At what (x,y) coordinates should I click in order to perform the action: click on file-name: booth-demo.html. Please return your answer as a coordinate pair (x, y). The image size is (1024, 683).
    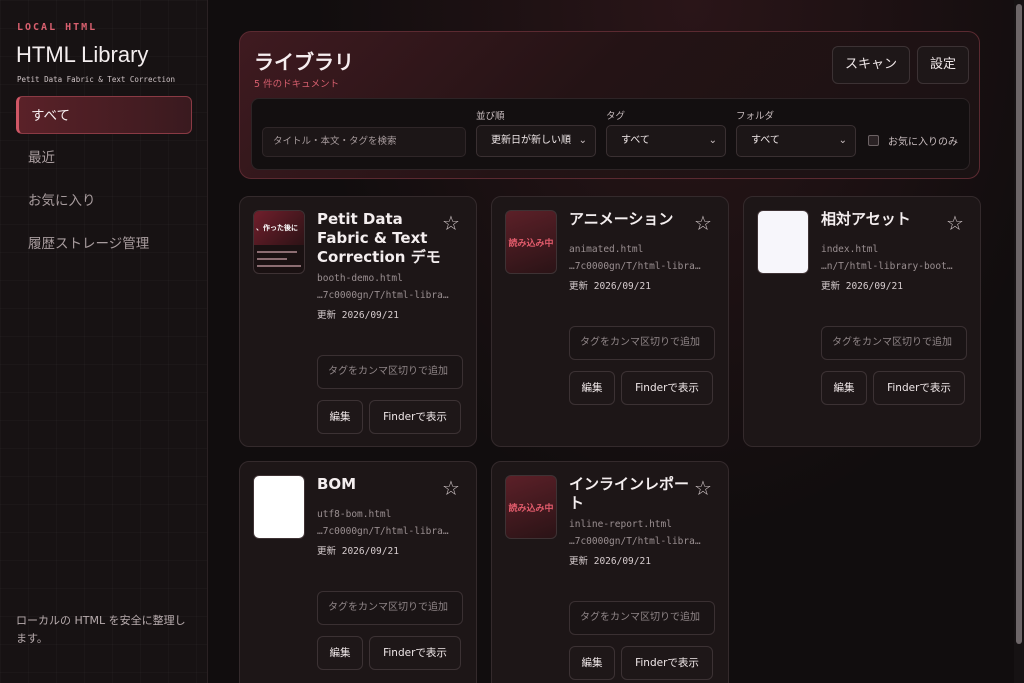
    Looking at the image, I should click on (360, 278).